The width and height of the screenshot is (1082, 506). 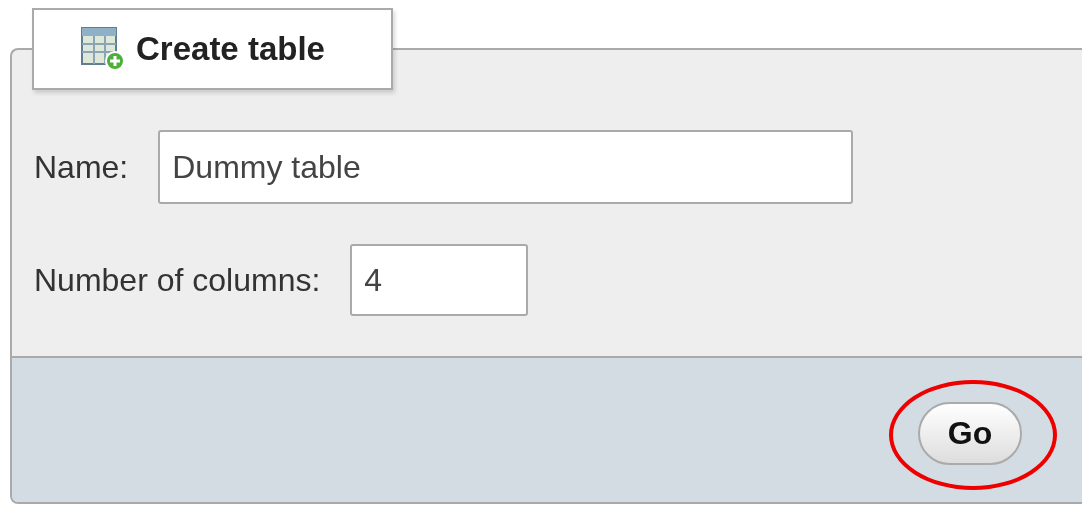 What do you see at coordinates (81, 167) in the screenshot?
I see `field-label: Name:` at bounding box center [81, 167].